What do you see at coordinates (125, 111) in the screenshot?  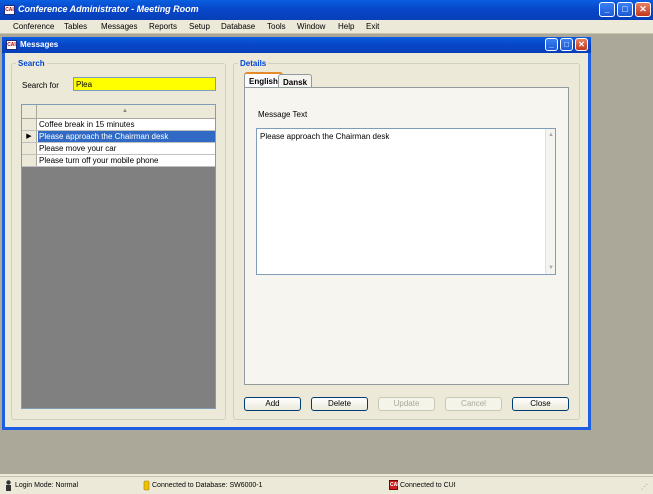 I see `sort-ascending-icon: ▲` at bounding box center [125, 111].